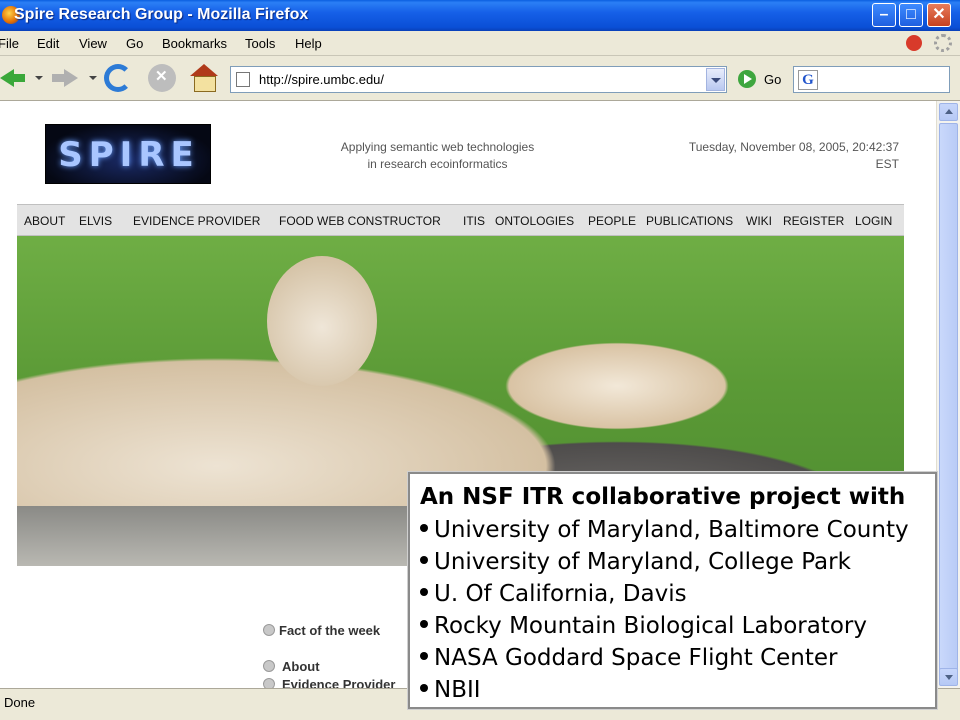  Describe the element at coordinates (20, 702) in the screenshot. I see `status-text: Done` at that location.